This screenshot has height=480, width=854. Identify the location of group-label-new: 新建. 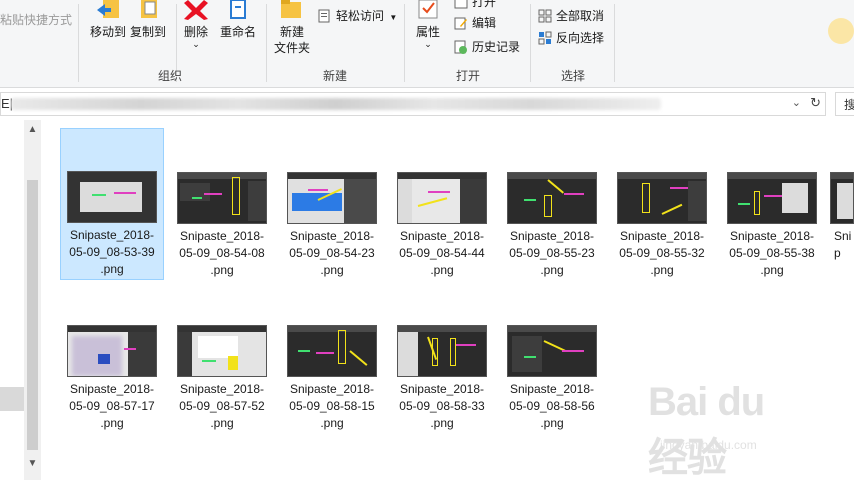
(334, 76).